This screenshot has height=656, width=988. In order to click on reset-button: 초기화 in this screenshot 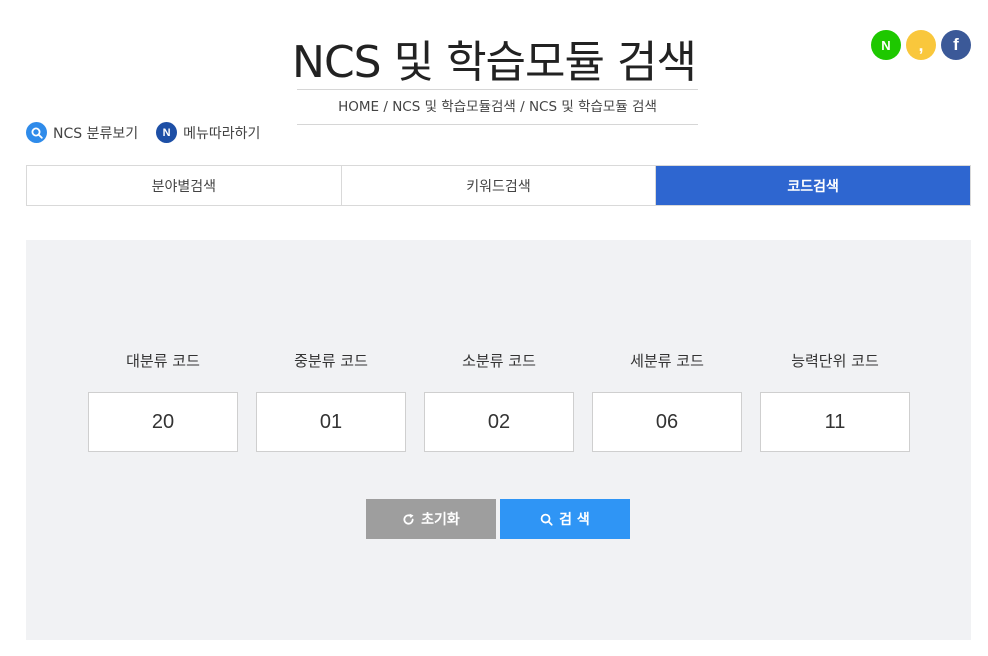, I will do `click(431, 519)`.